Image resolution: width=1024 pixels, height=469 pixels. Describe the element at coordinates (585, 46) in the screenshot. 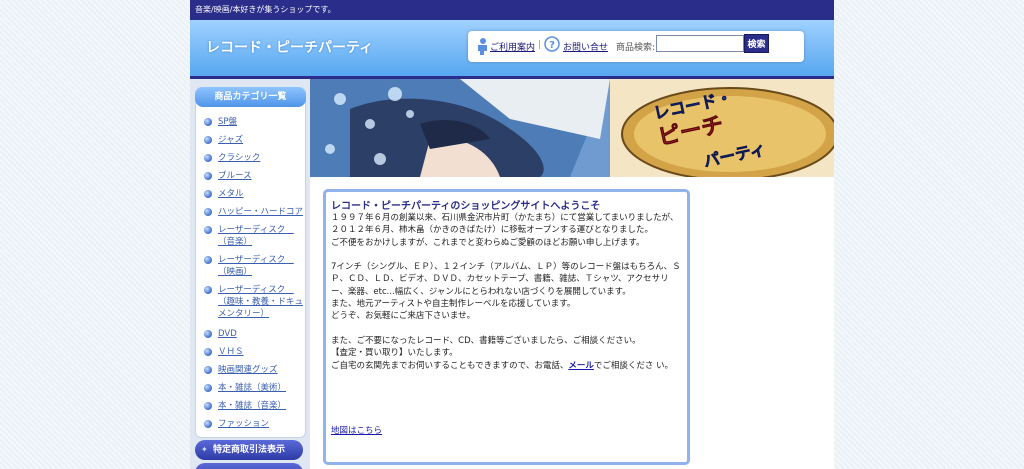

I see `contact-link: お問い合せ` at that location.